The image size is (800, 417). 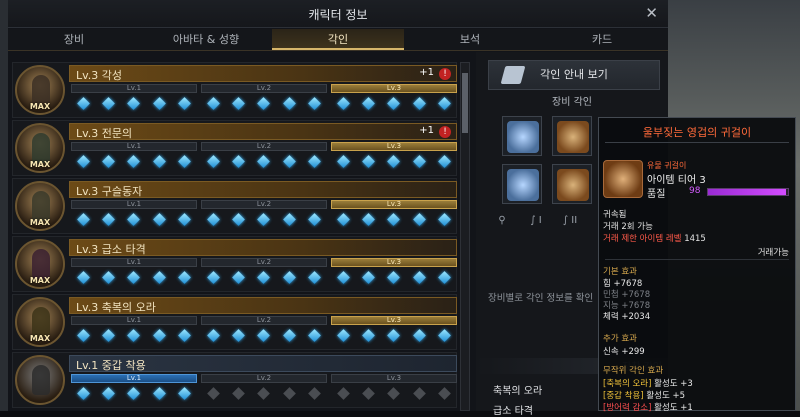 I want to click on effect-item: 급소 타격, so click(x=513, y=411).